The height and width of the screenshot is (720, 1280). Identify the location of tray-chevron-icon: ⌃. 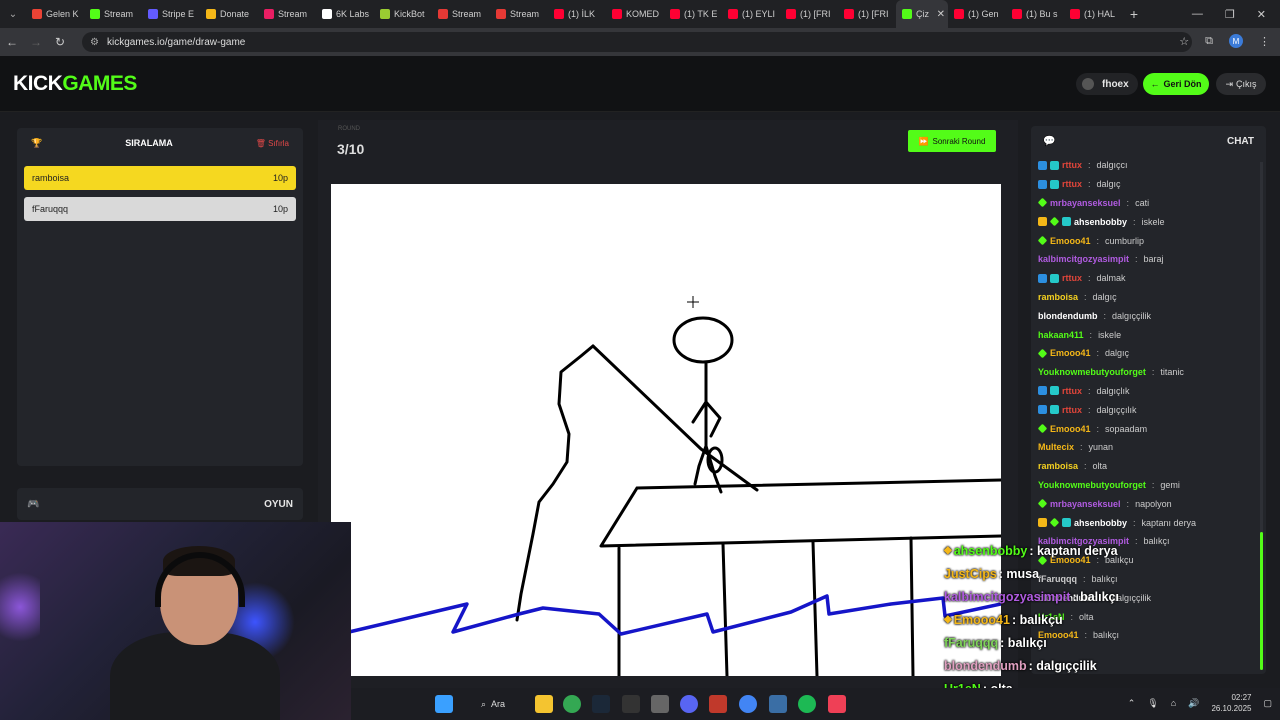
(1132, 703).